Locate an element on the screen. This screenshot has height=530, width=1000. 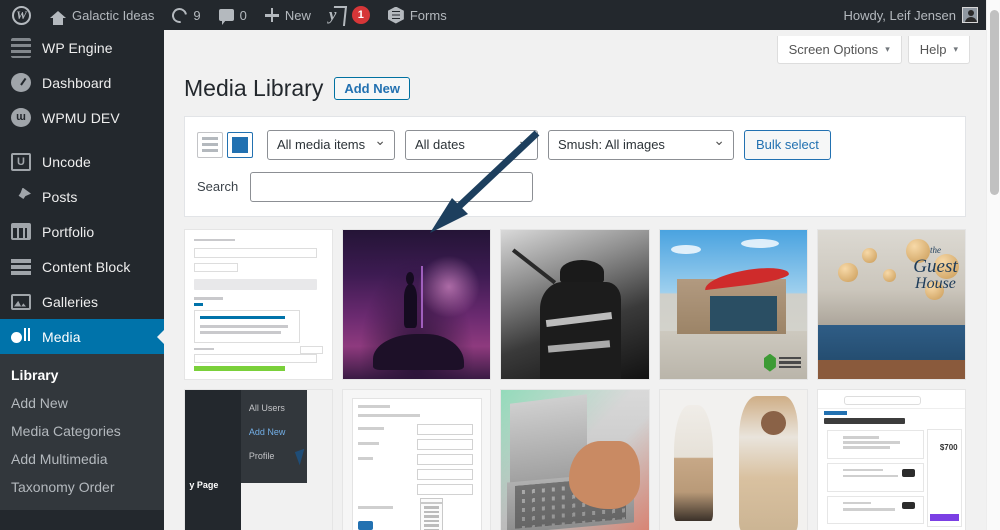
wordpress-logo-menu is located at coordinates (20, 15).